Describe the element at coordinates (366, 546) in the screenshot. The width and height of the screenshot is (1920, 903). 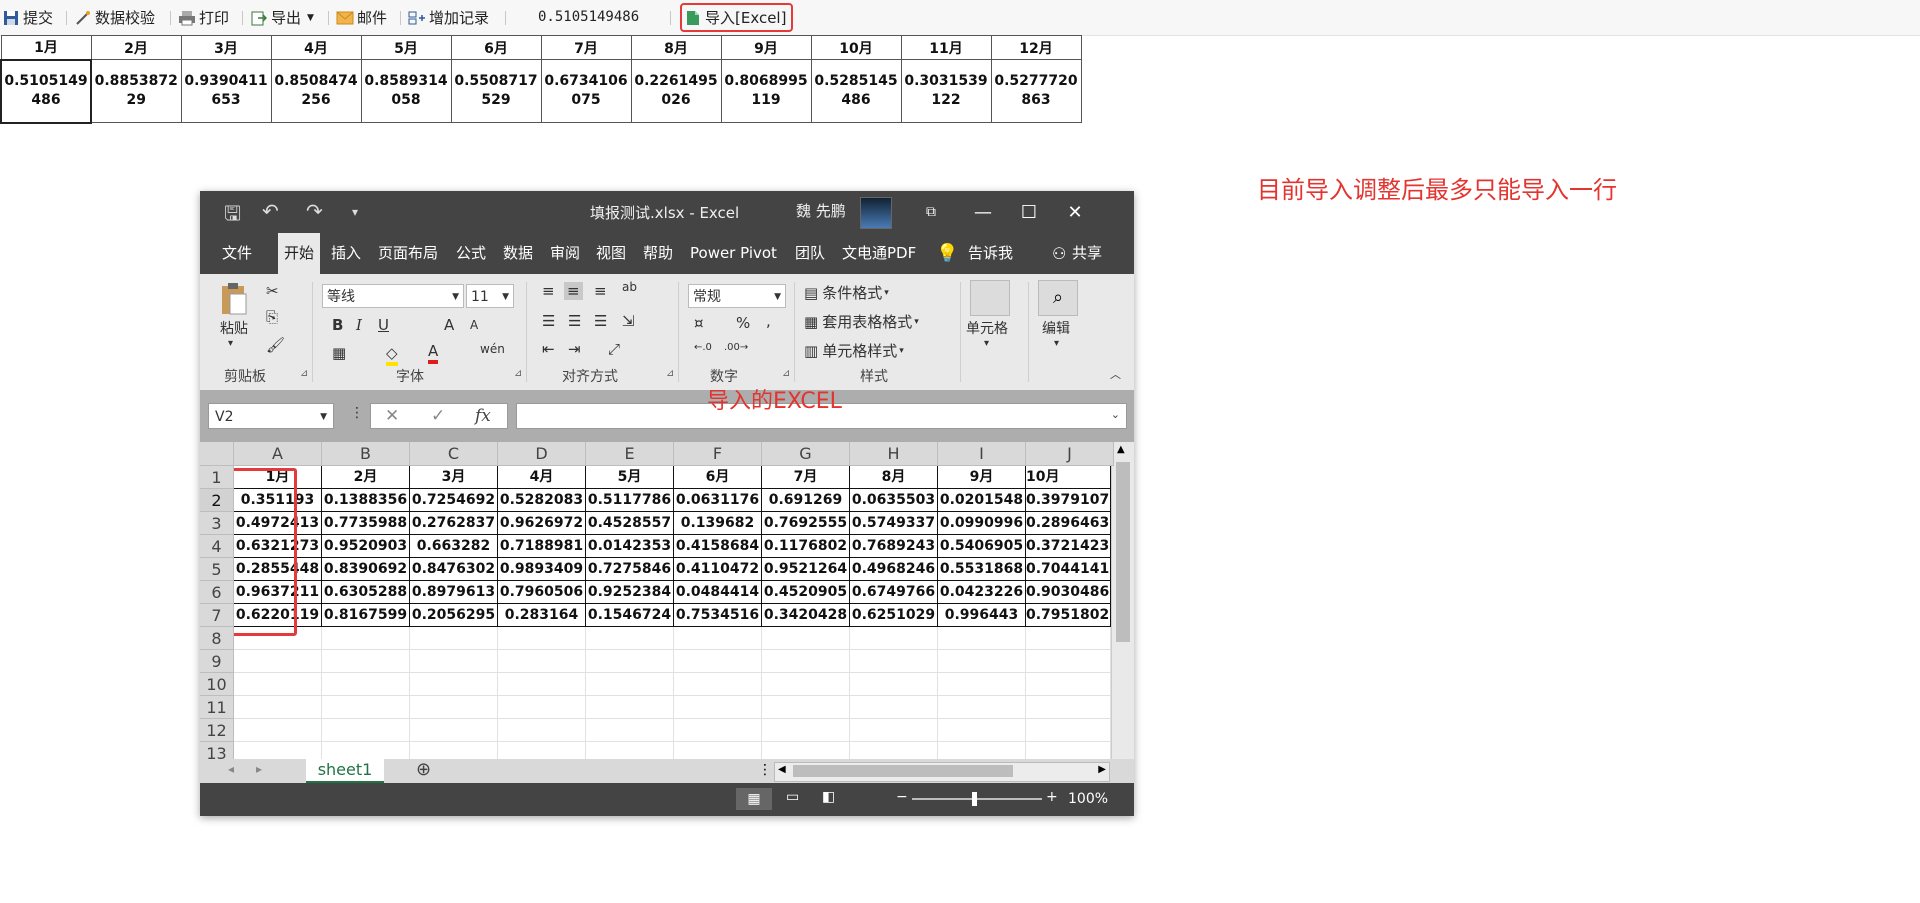
I see `data-cell: 0.9520903` at that location.